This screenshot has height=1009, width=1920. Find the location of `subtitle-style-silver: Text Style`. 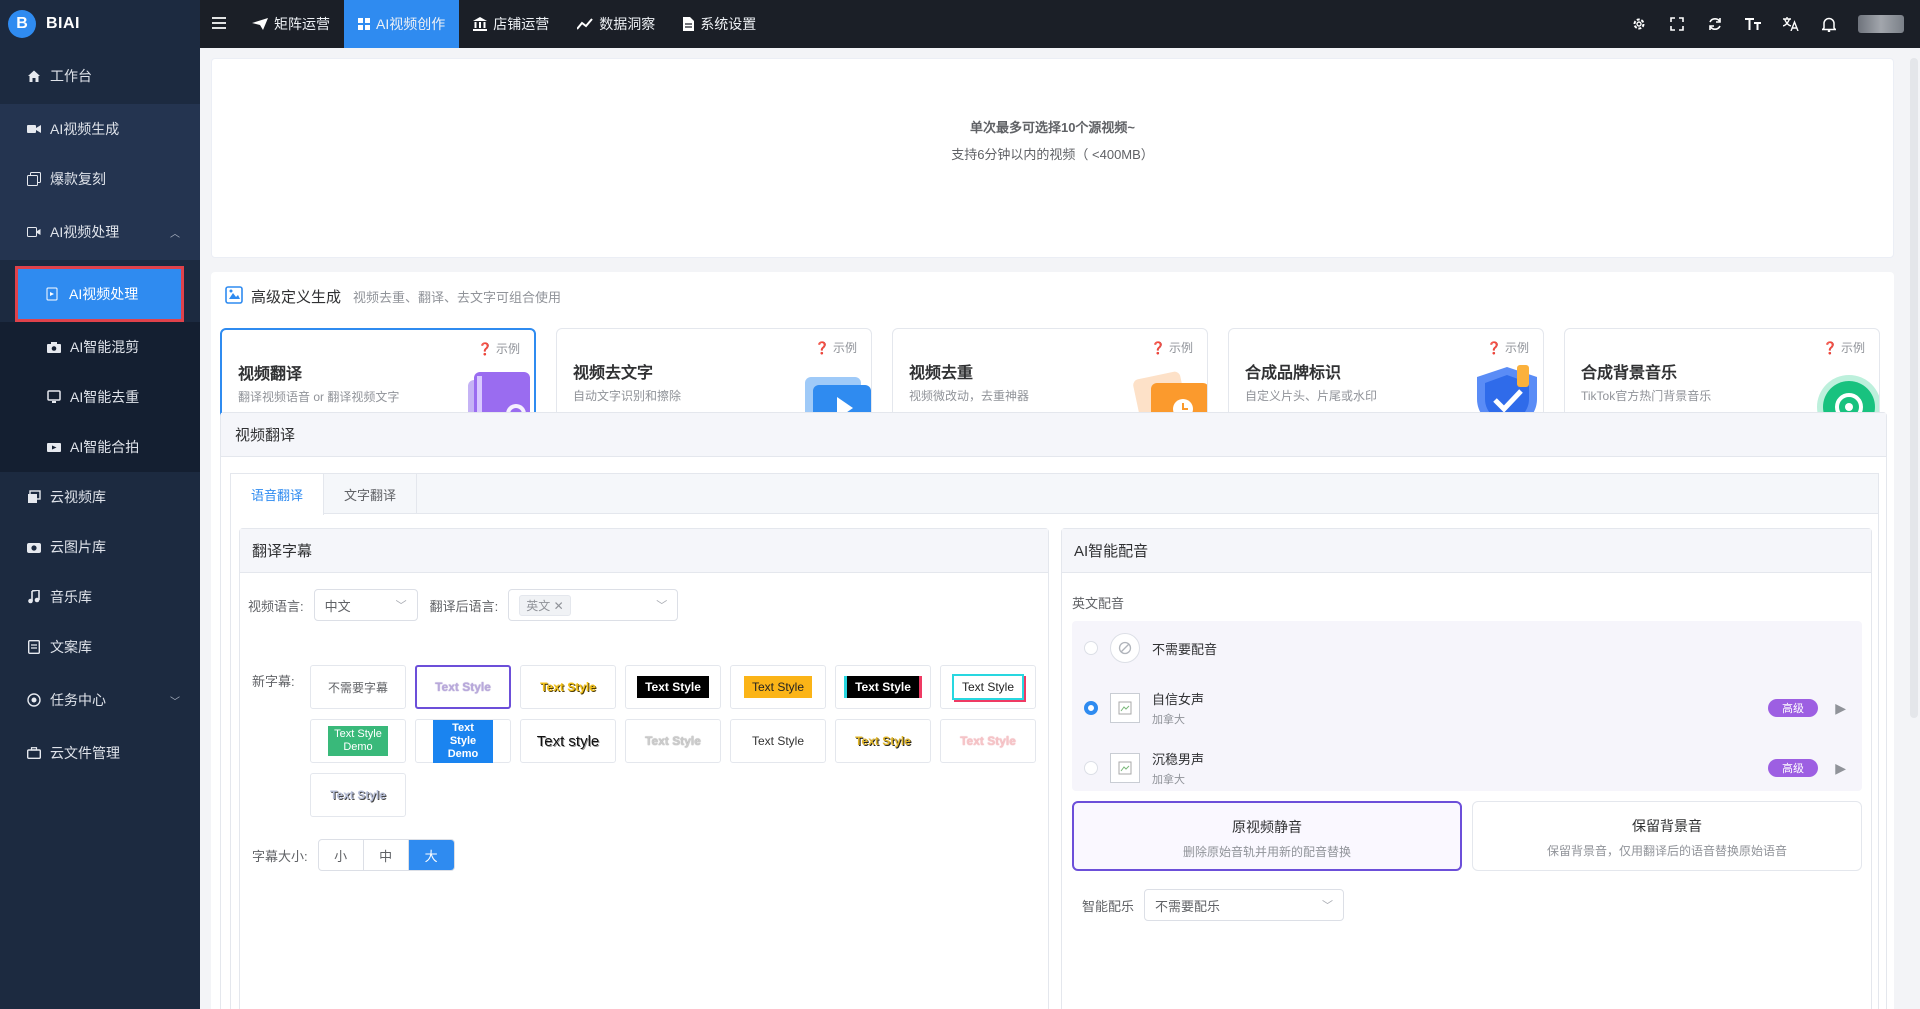

subtitle-style-silver: Text Style is located at coordinates (358, 795).